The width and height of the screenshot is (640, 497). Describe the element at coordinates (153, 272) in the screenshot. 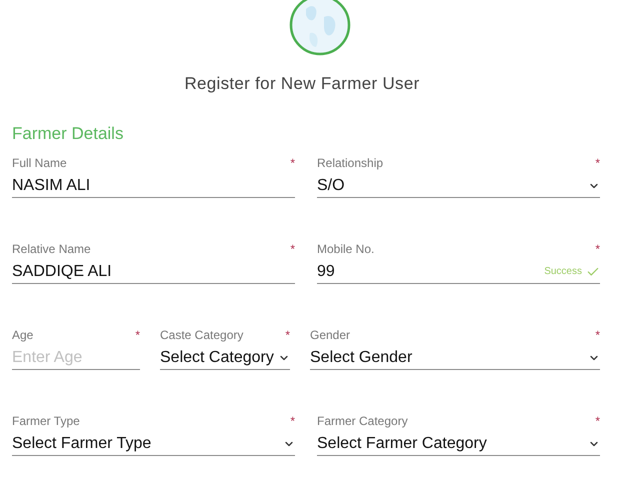

I see `text-field: SADDIQE ALI` at that location.